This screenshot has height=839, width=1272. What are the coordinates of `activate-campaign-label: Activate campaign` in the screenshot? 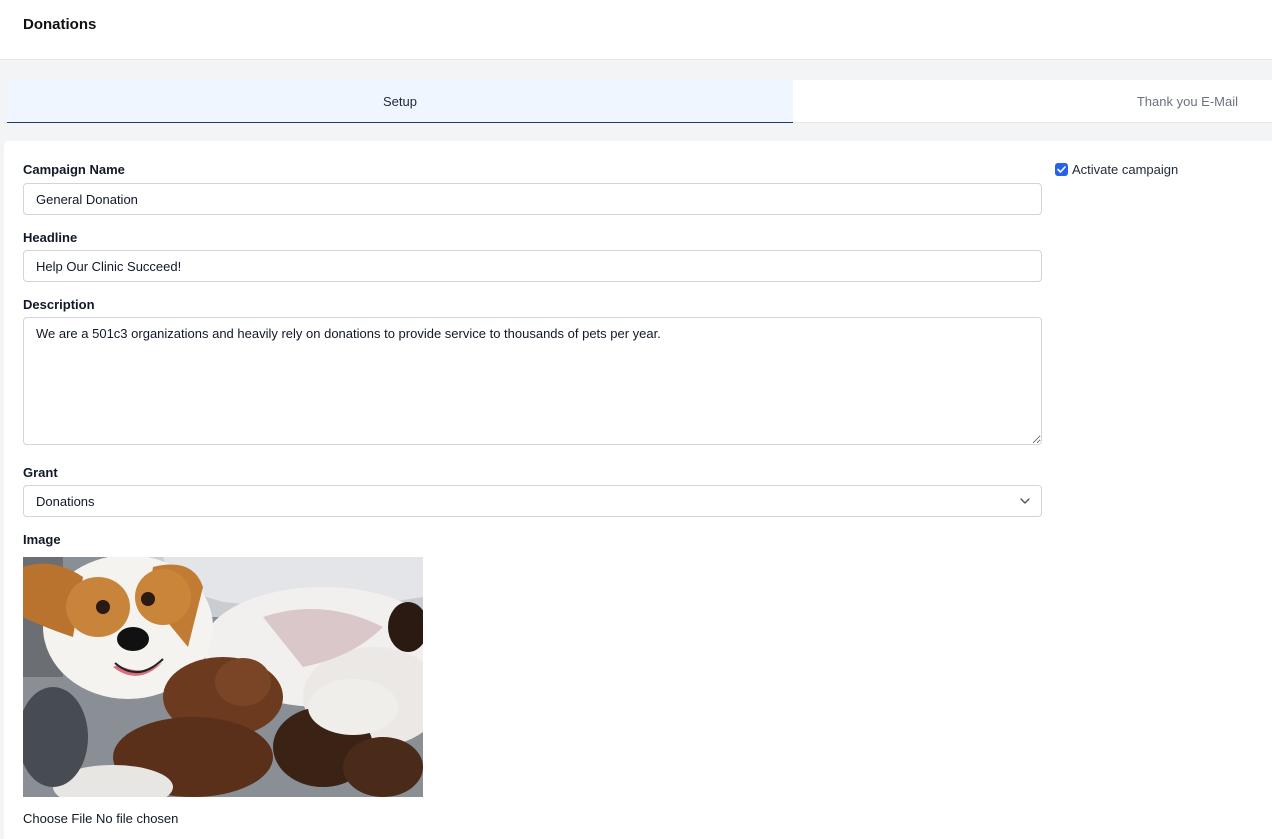 It's located at (1125, 169).